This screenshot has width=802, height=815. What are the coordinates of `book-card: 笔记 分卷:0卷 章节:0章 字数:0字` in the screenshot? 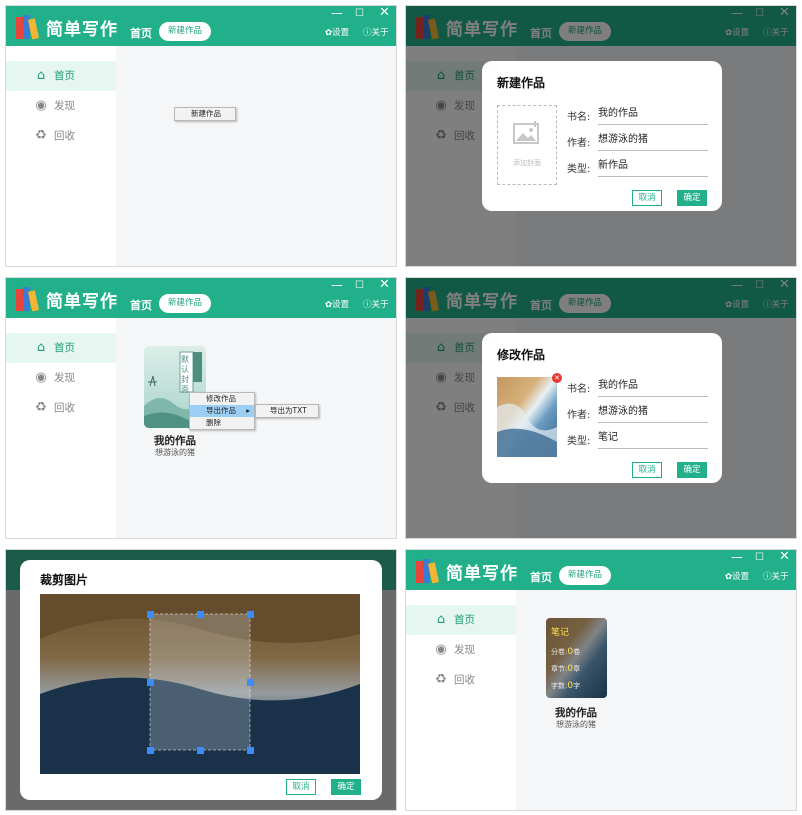 It's located at (576, 658).